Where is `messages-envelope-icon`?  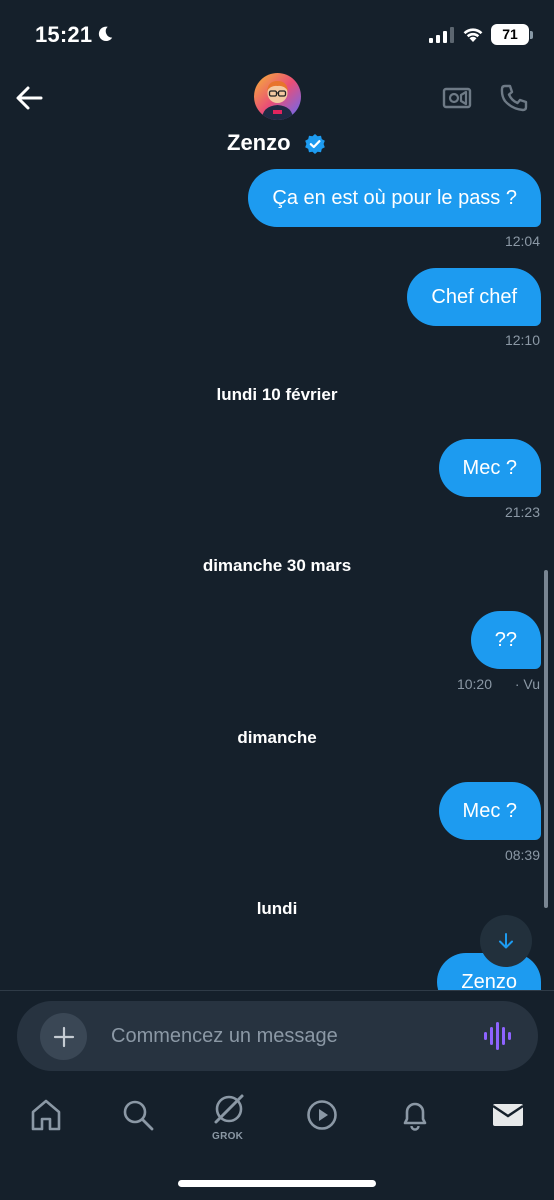
messages-envelope-icon is located at coordinates (508, 1115).